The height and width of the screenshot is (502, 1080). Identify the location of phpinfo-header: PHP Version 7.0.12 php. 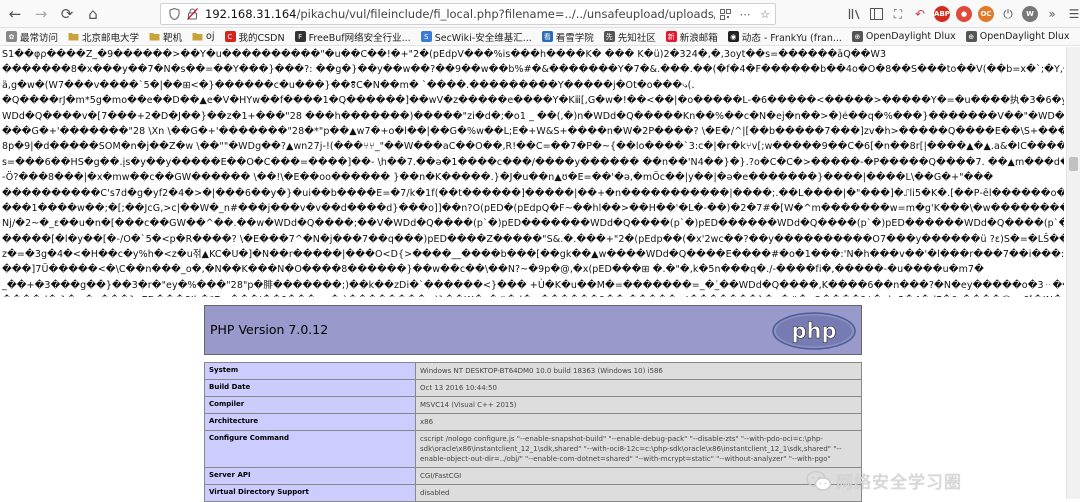
(533, 330).